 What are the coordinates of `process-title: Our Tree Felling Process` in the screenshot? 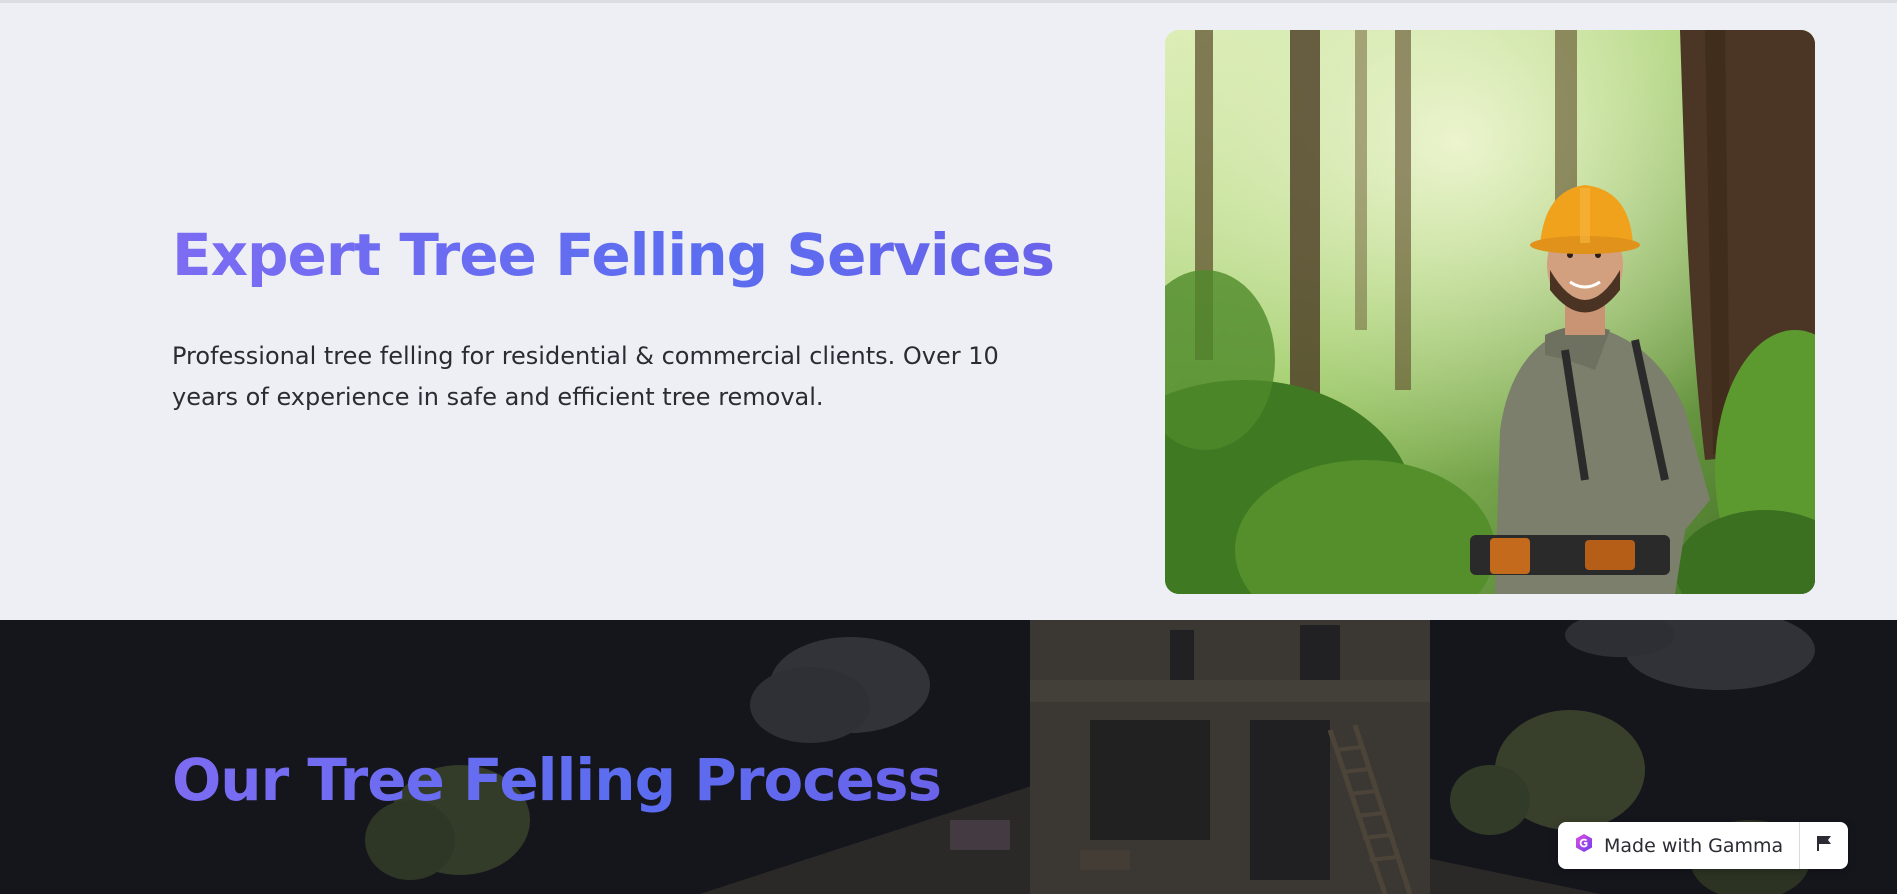 It's located at (557, 780).